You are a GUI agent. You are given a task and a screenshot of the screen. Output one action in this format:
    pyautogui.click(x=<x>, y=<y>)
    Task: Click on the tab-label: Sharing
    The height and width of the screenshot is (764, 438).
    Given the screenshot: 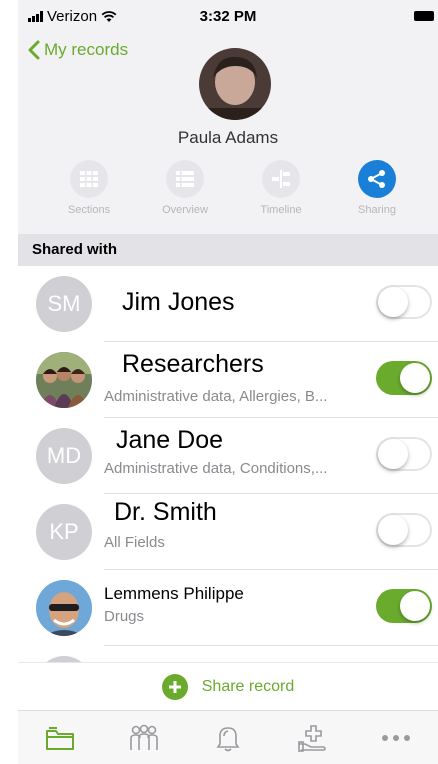 What is the action you would take?
    pyautogui.click(x=377, y=210)
    